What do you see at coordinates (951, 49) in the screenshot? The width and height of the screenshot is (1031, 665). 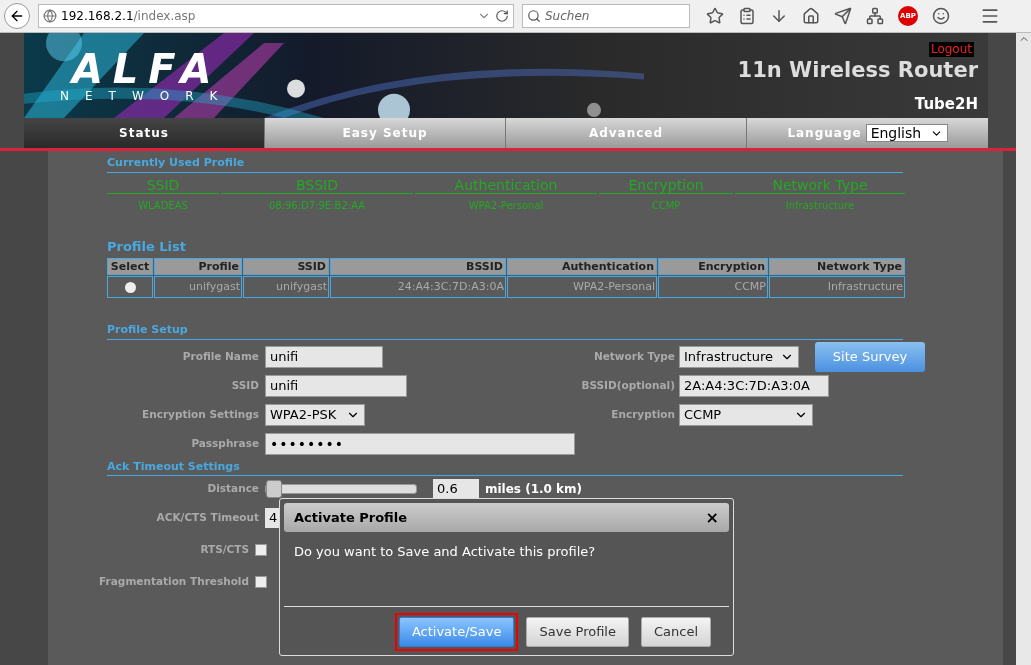 I see `logout-link: Logout` at bounding box center [951, 49].